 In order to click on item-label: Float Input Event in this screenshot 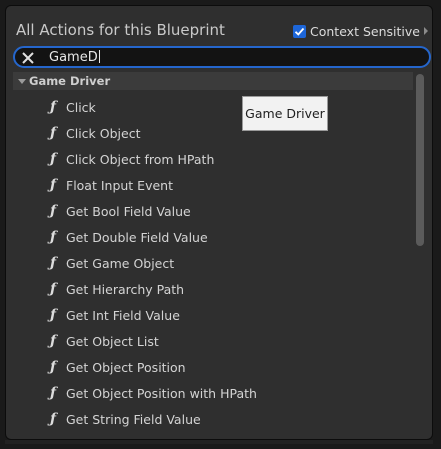, I will do `click(119, 185)`.